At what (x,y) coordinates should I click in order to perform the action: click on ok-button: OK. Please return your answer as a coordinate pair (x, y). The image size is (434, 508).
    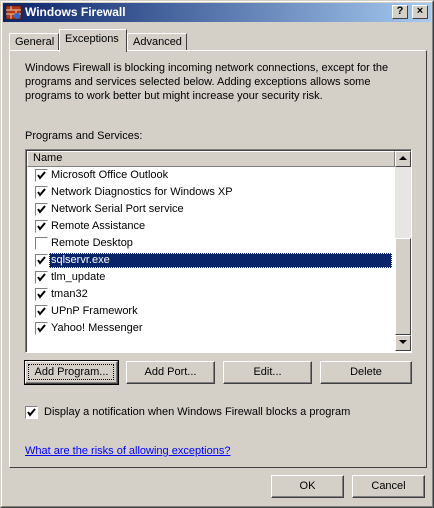
    Looking at the image, I should click on (307, 486).